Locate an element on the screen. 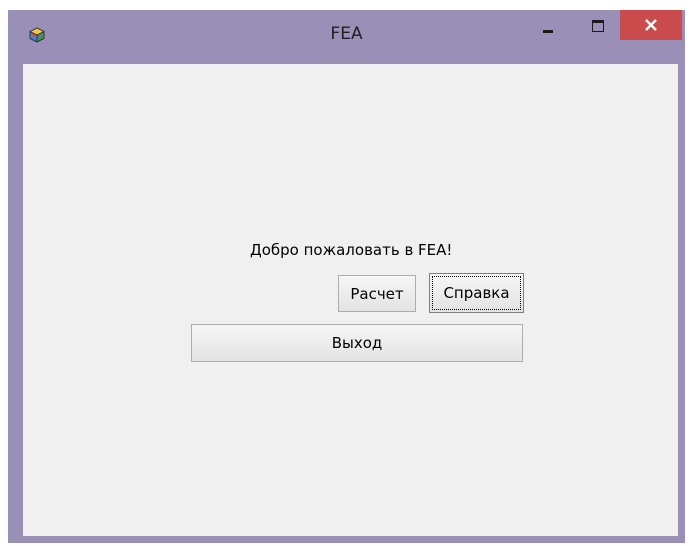 The image size is (695, 546). maximize-icon is located at coordinates (598, 26).